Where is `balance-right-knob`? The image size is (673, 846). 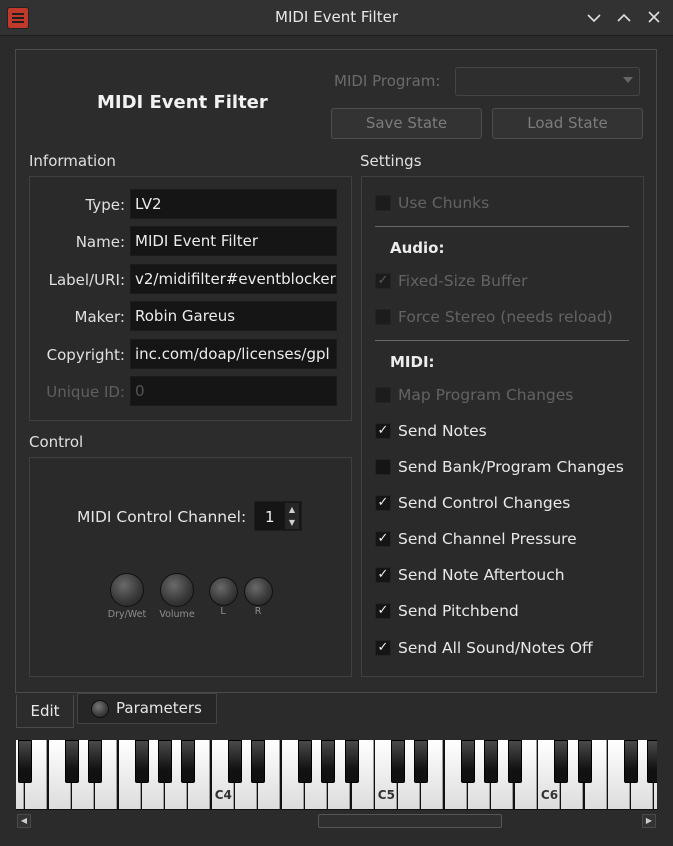
balance-right-knob is located at coordinates (258, 591).